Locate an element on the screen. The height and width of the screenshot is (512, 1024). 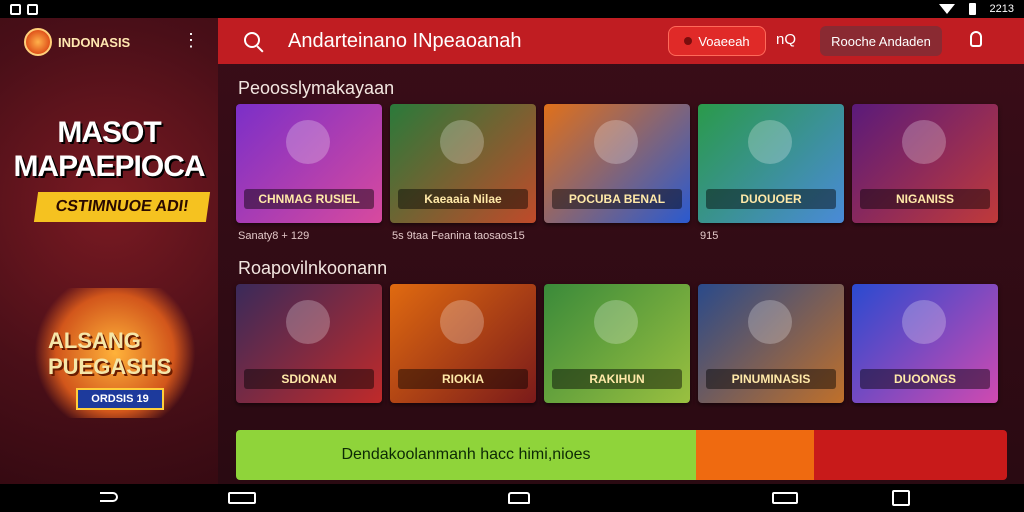
game-card-title: DUOONGS is located at coordinates (925, 379).